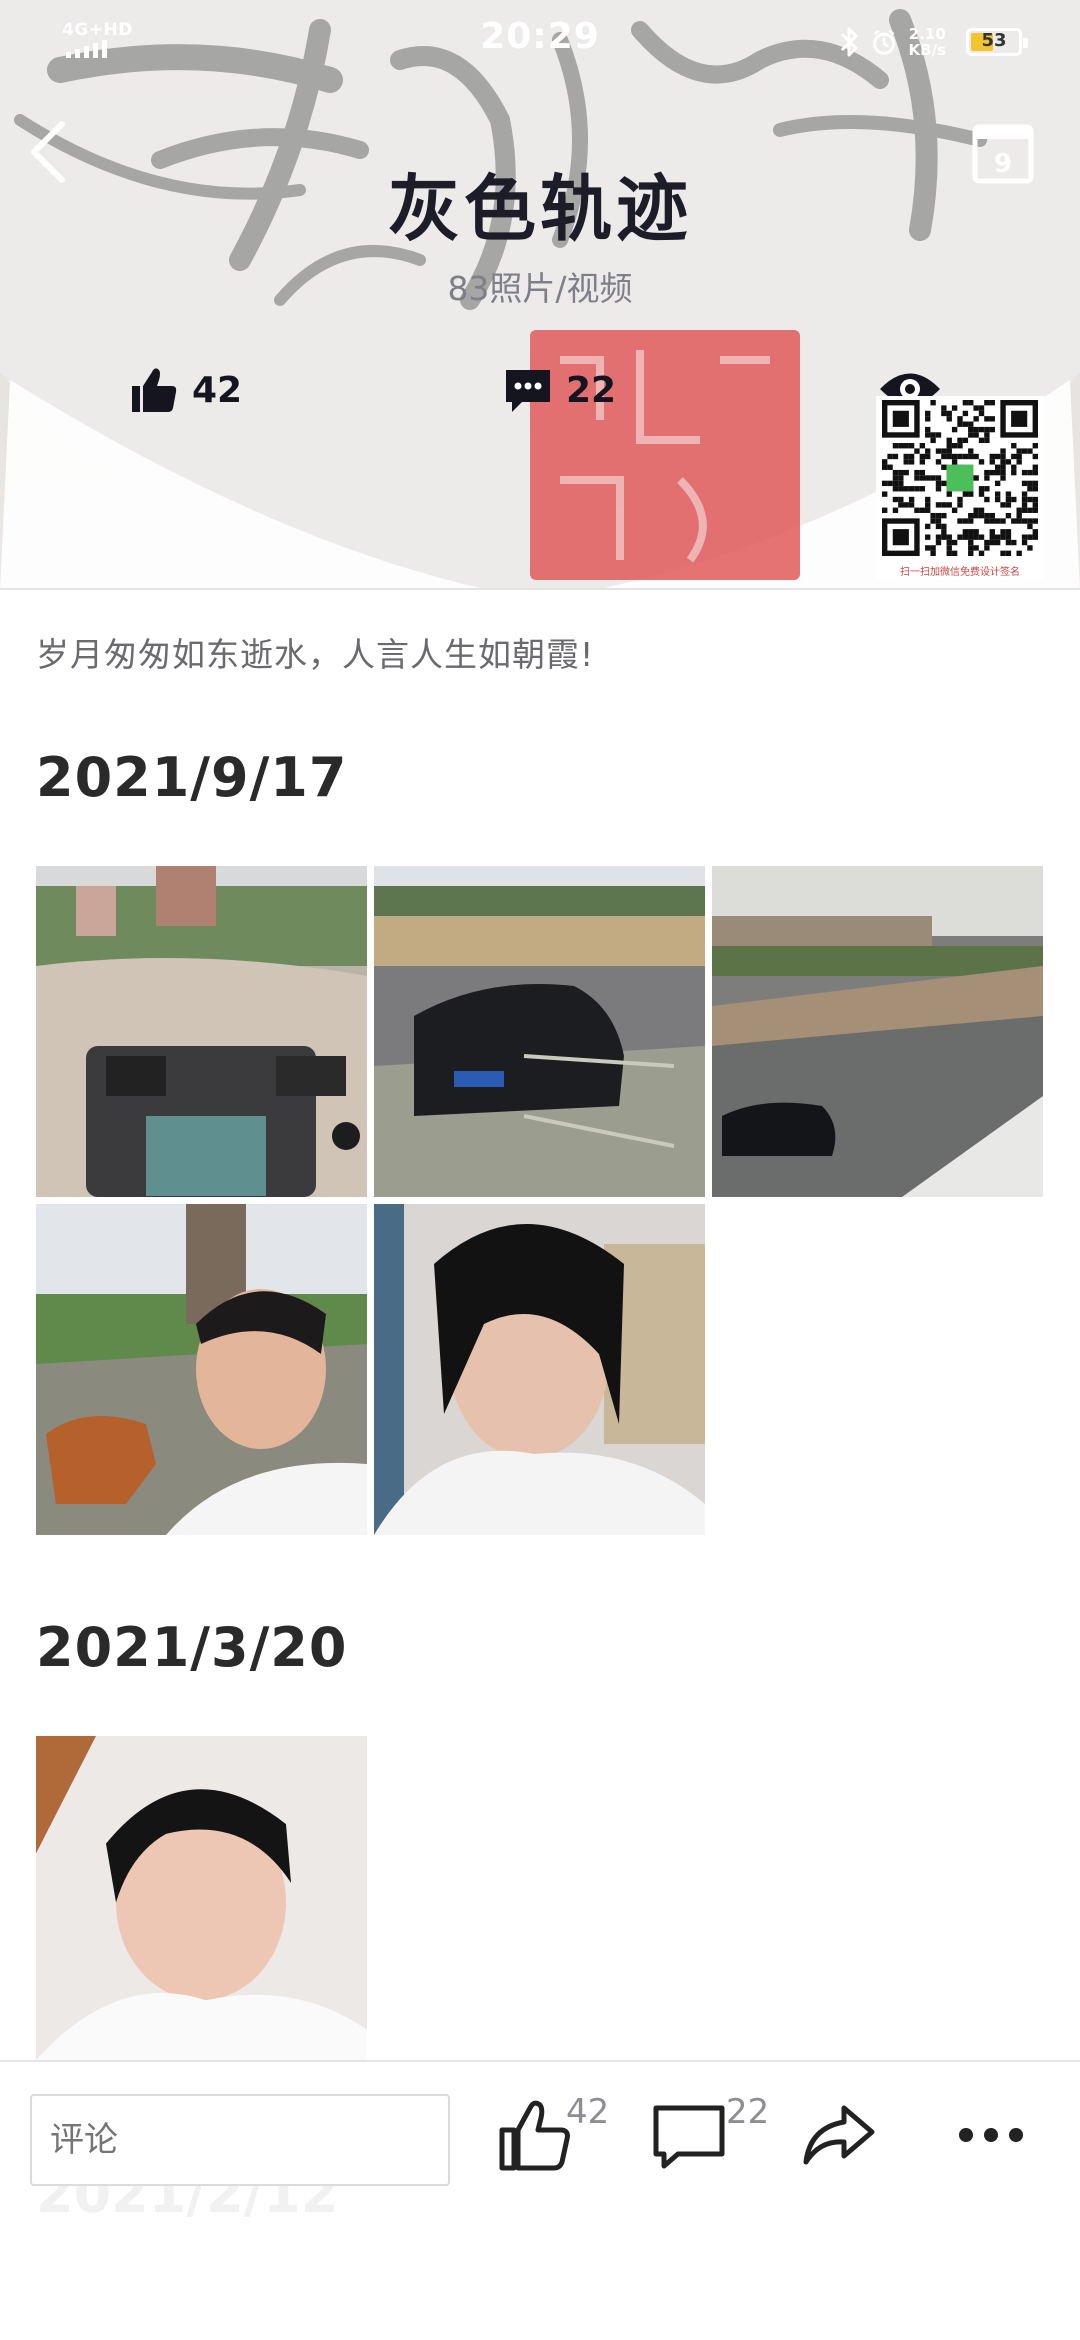  I want to click on selfie-close-up-photo, so click(201, 1898).